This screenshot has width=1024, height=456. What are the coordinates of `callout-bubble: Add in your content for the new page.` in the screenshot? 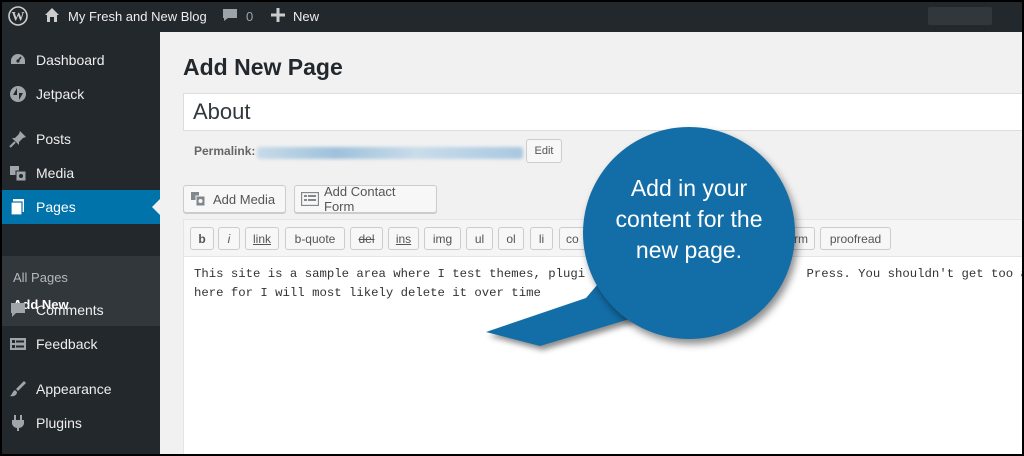 It's located at (689, 233).